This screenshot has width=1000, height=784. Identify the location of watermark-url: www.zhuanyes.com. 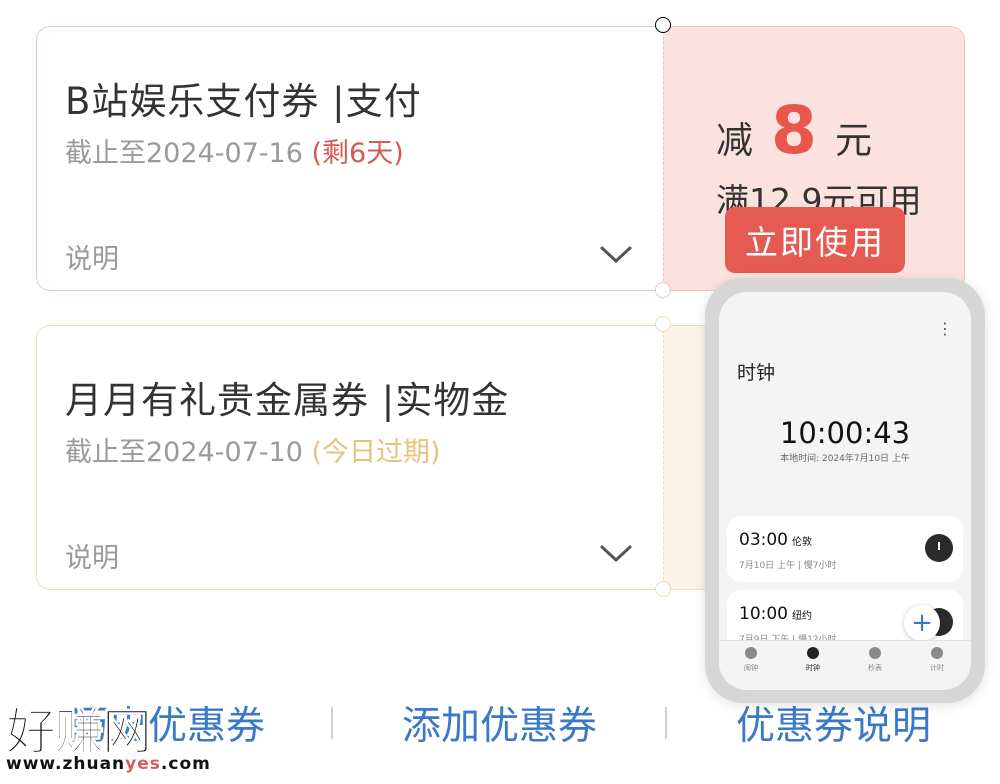
(108, 764).